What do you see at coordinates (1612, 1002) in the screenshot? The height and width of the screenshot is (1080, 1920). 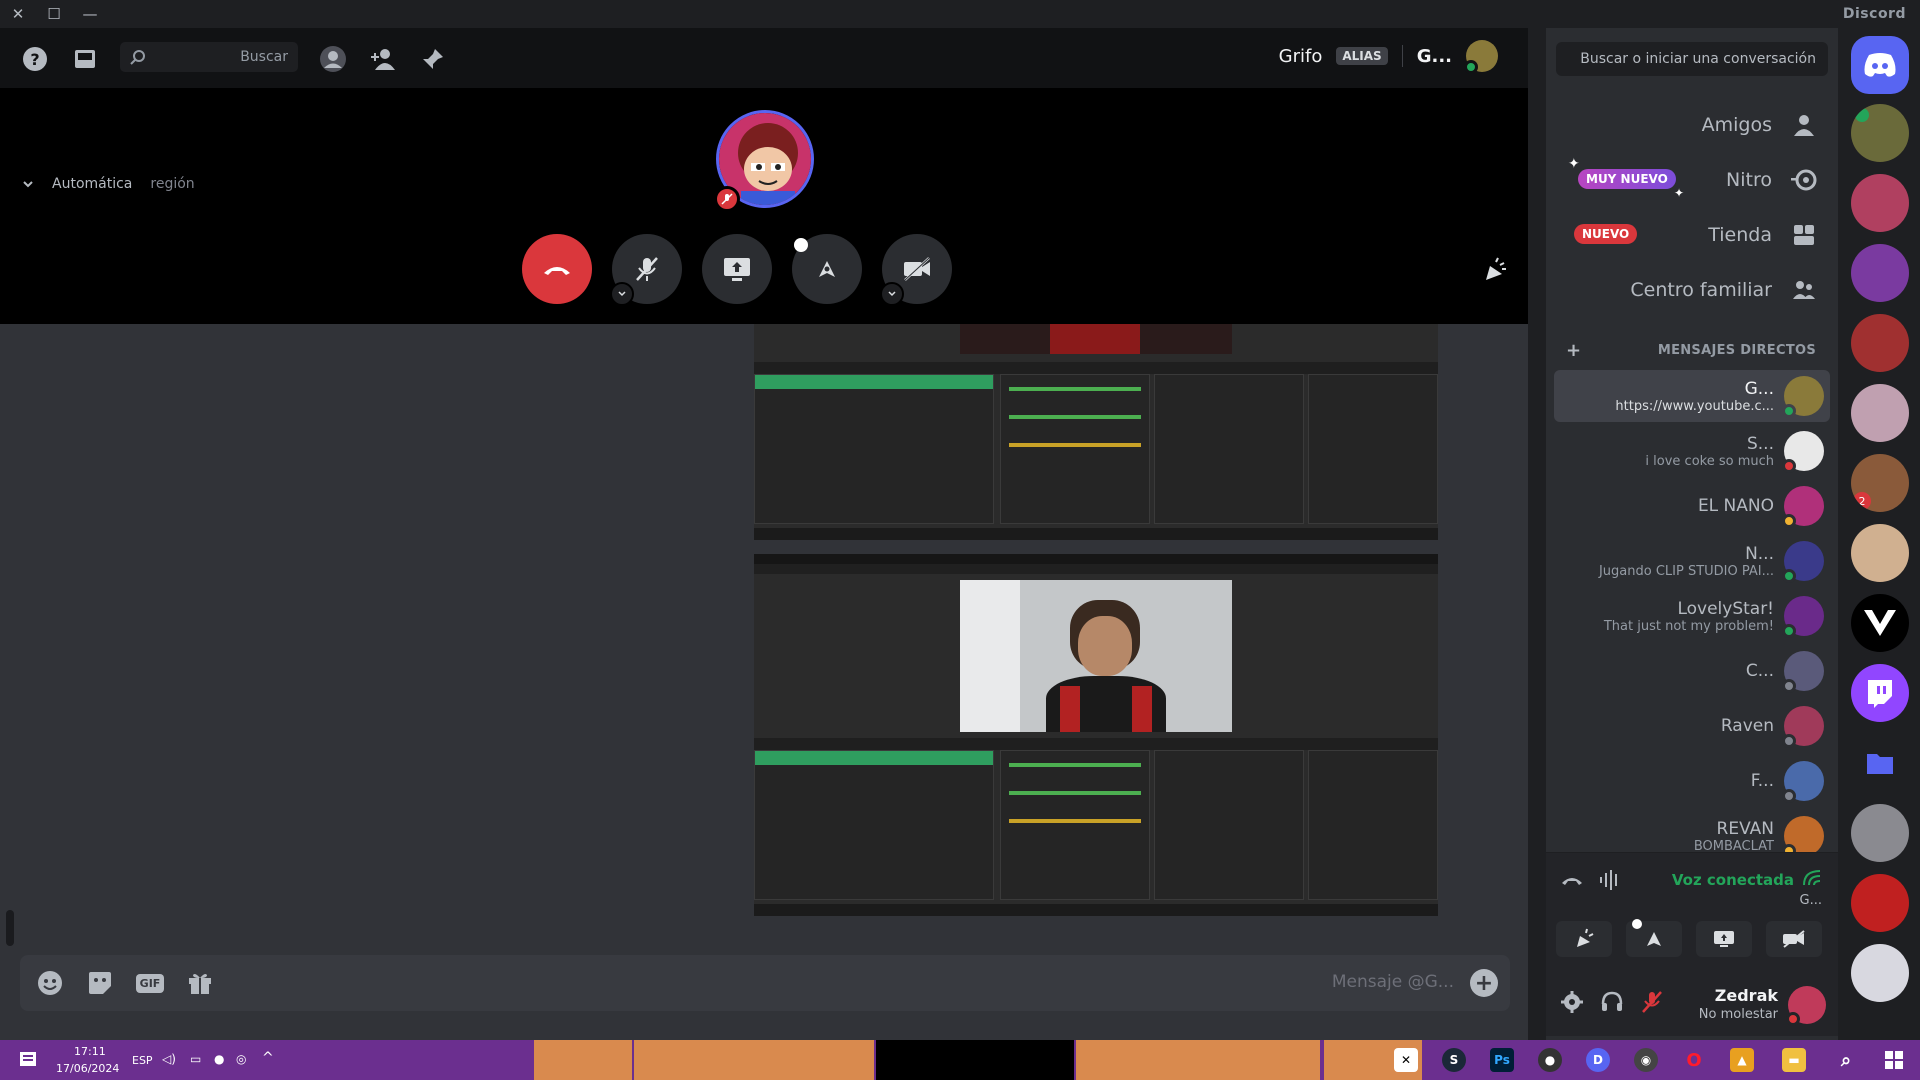 I see `headphones-icon` at bounding box center [1612, 1002].